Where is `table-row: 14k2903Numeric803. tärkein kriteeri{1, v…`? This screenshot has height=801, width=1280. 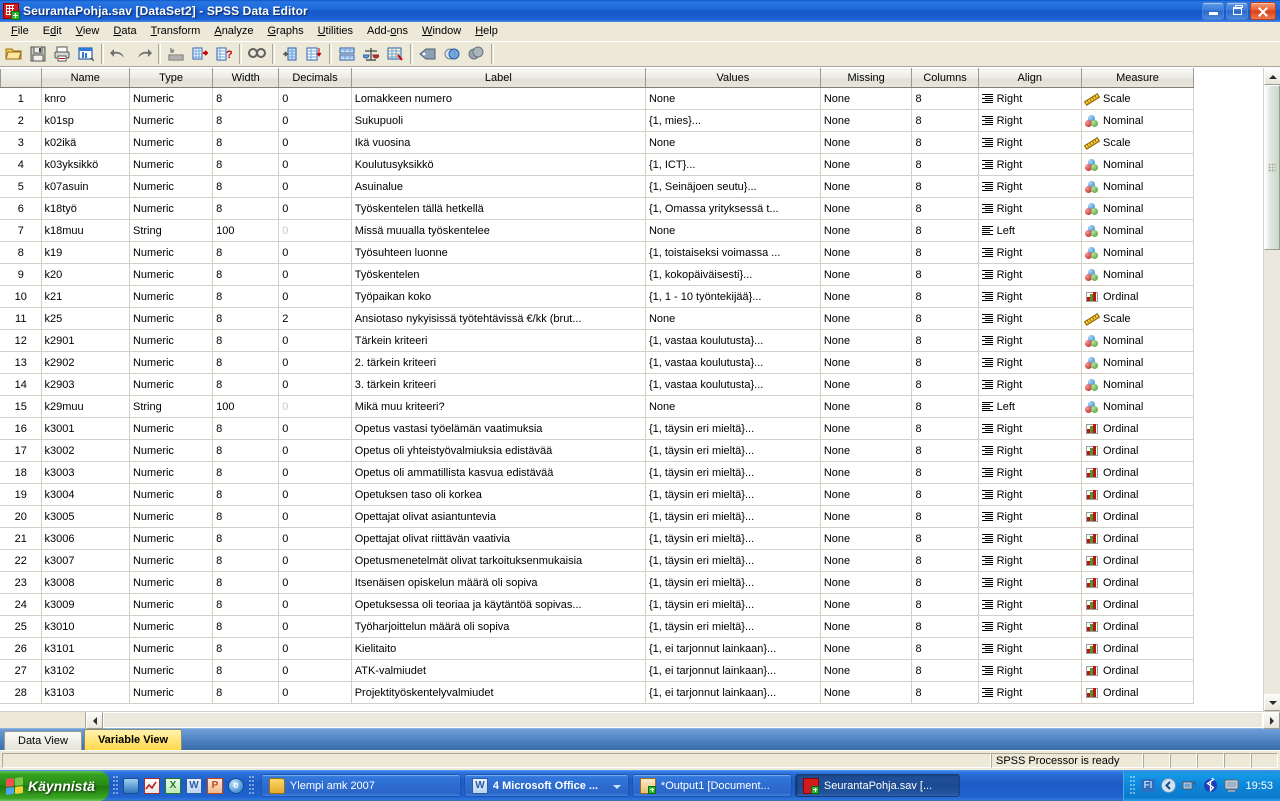 table-row: 14k2903Numeric803. tärkein kriteeri{1, v… is located at coordinates (597, 385).